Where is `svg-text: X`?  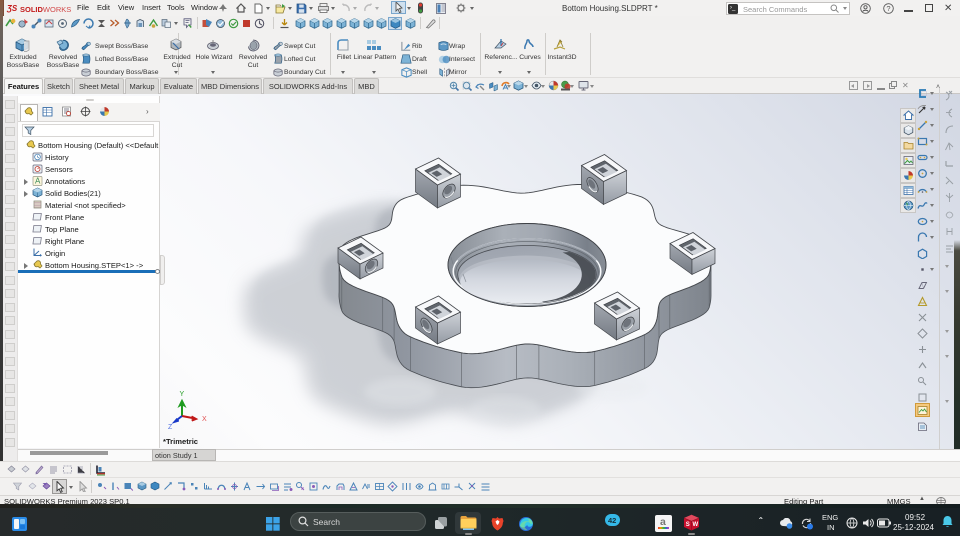 svg-text: X is located at coordinates (204, 419).